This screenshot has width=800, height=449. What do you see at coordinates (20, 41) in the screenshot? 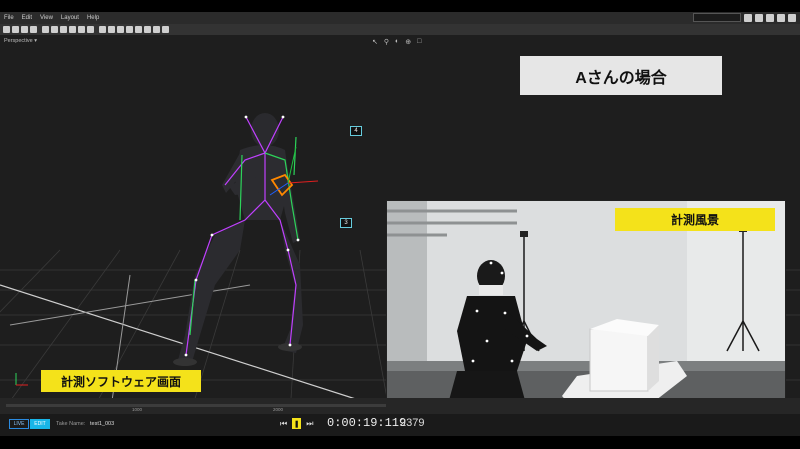
I see `viewport-mode-dropdown: Perspective ▾` at bounding box center [20, 41].